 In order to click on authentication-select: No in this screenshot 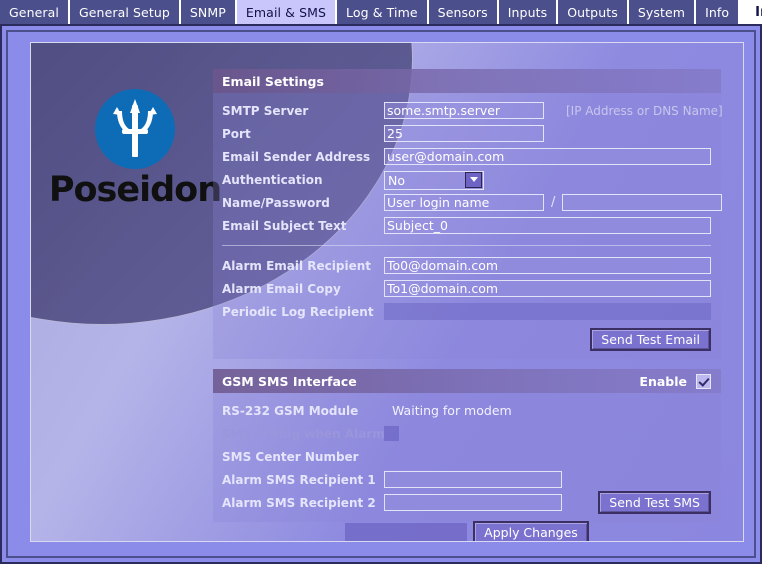, I will do `click(434, 180)`.